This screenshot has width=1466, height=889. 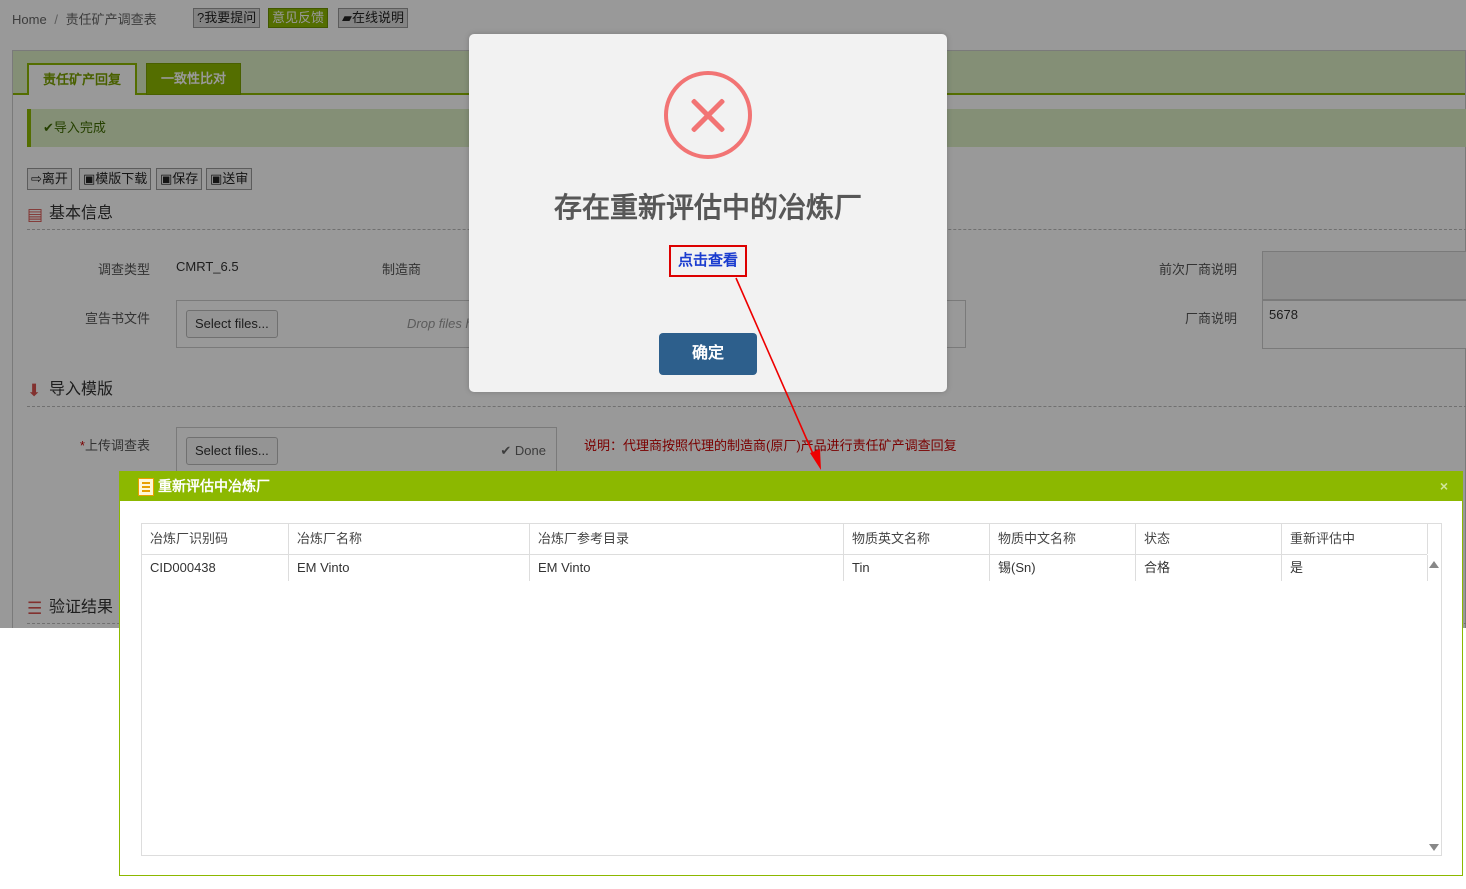 I want to click on cell-smelter-name: EM Vinto, so click(x=409, y=568).